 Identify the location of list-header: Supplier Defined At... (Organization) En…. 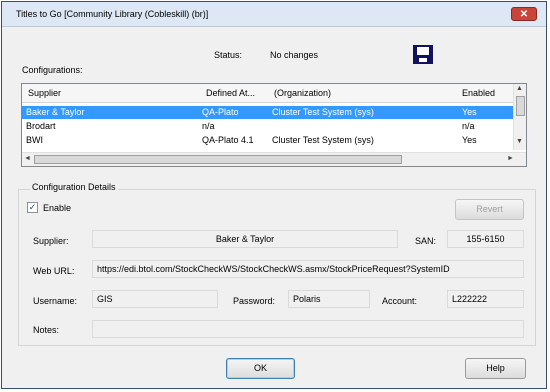
(268, 93).